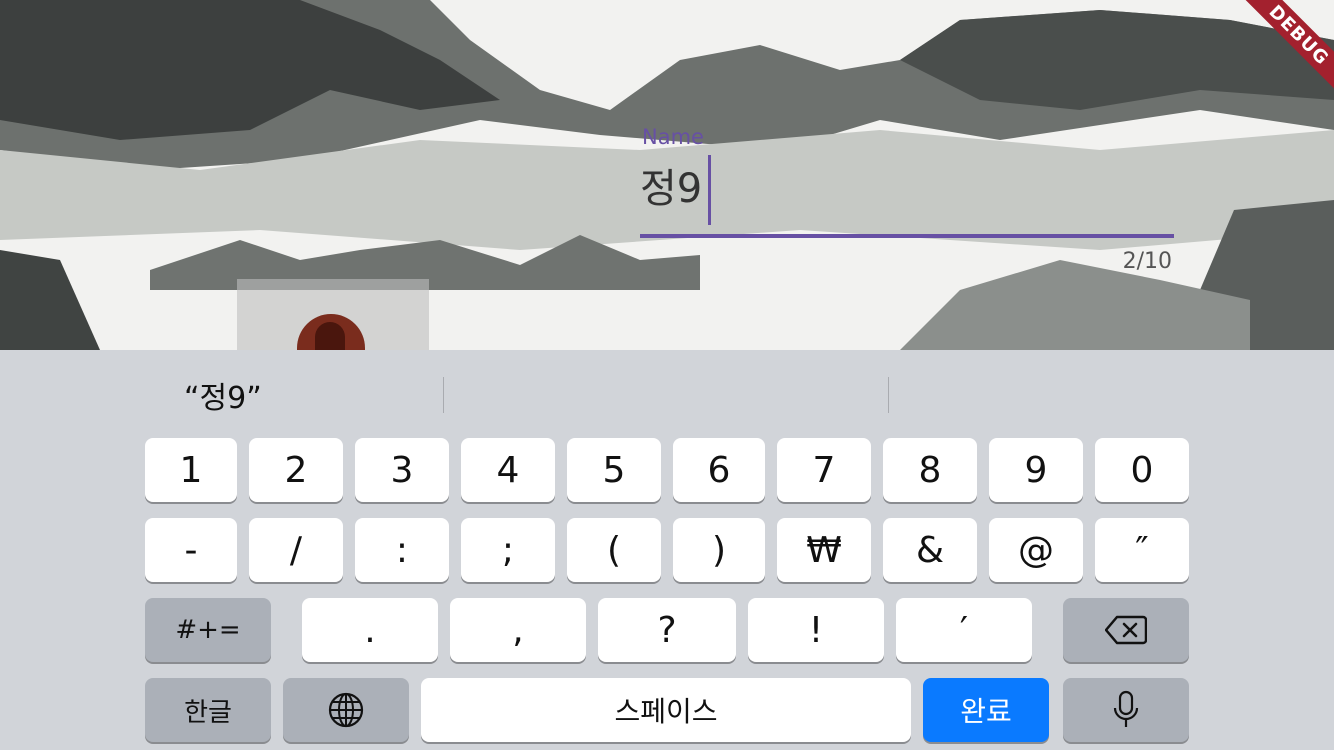  I want to click on key-won: ₩, so click(824, 550).